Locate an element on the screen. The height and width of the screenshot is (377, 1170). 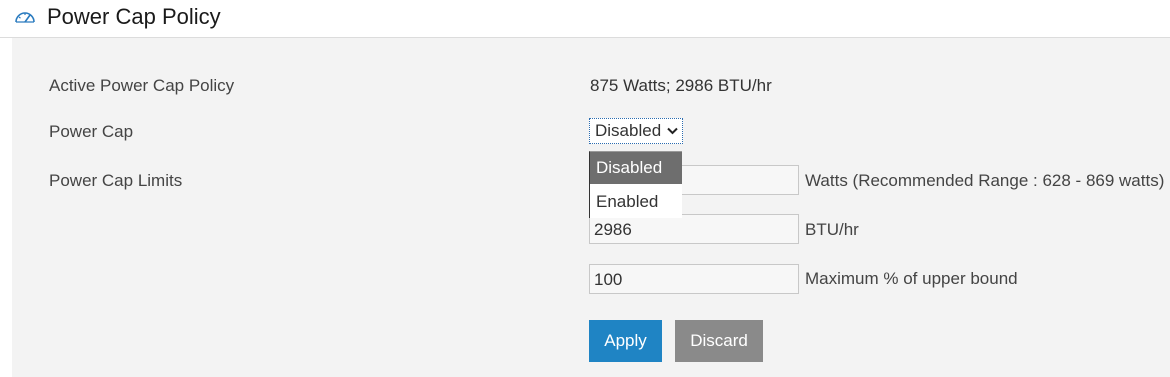
power-cap-select: Disabled is located at coordinates (636, 131).